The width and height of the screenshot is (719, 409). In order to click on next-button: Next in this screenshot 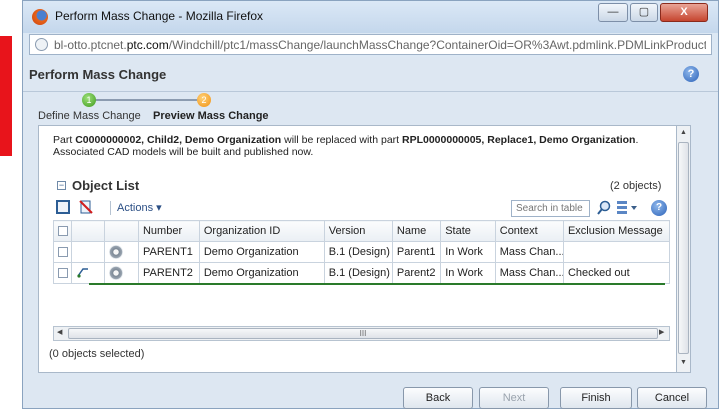, I will do `click(514, 398)`.